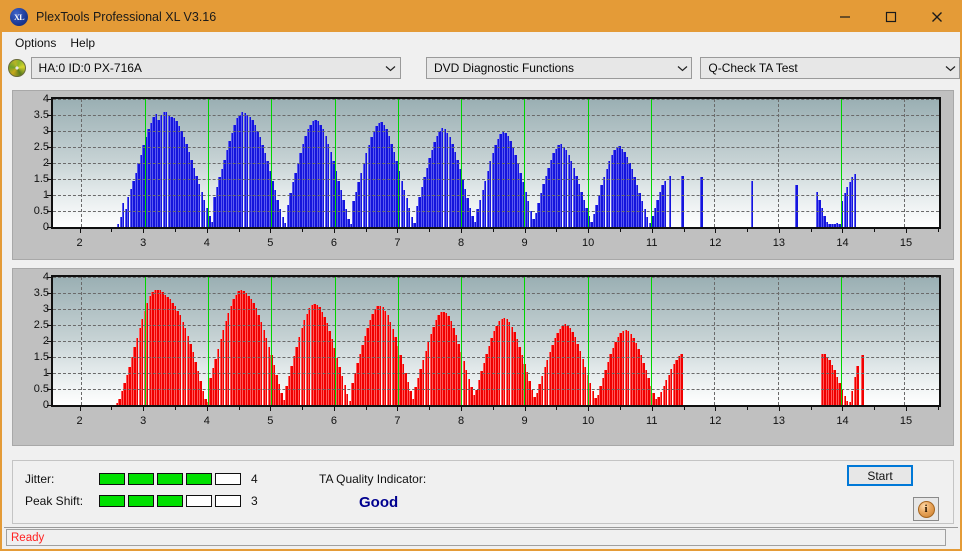 This screenshot has width=962, height=551. I want to click on info-button: i, so click(926, 509).